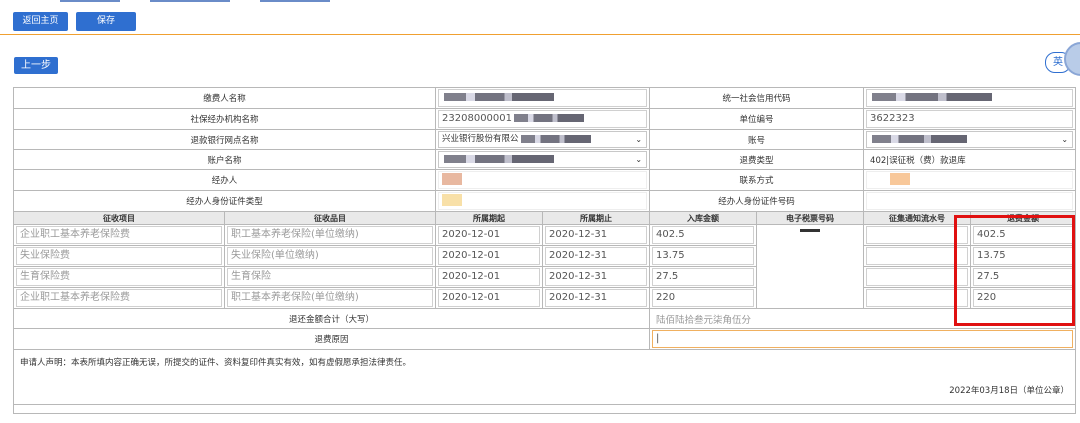 This screenshot has height=423, width=1080. Describe the element at coordinates (757, 159) in the screenshot. I see `refund-type-label: 退费类型` at that location.